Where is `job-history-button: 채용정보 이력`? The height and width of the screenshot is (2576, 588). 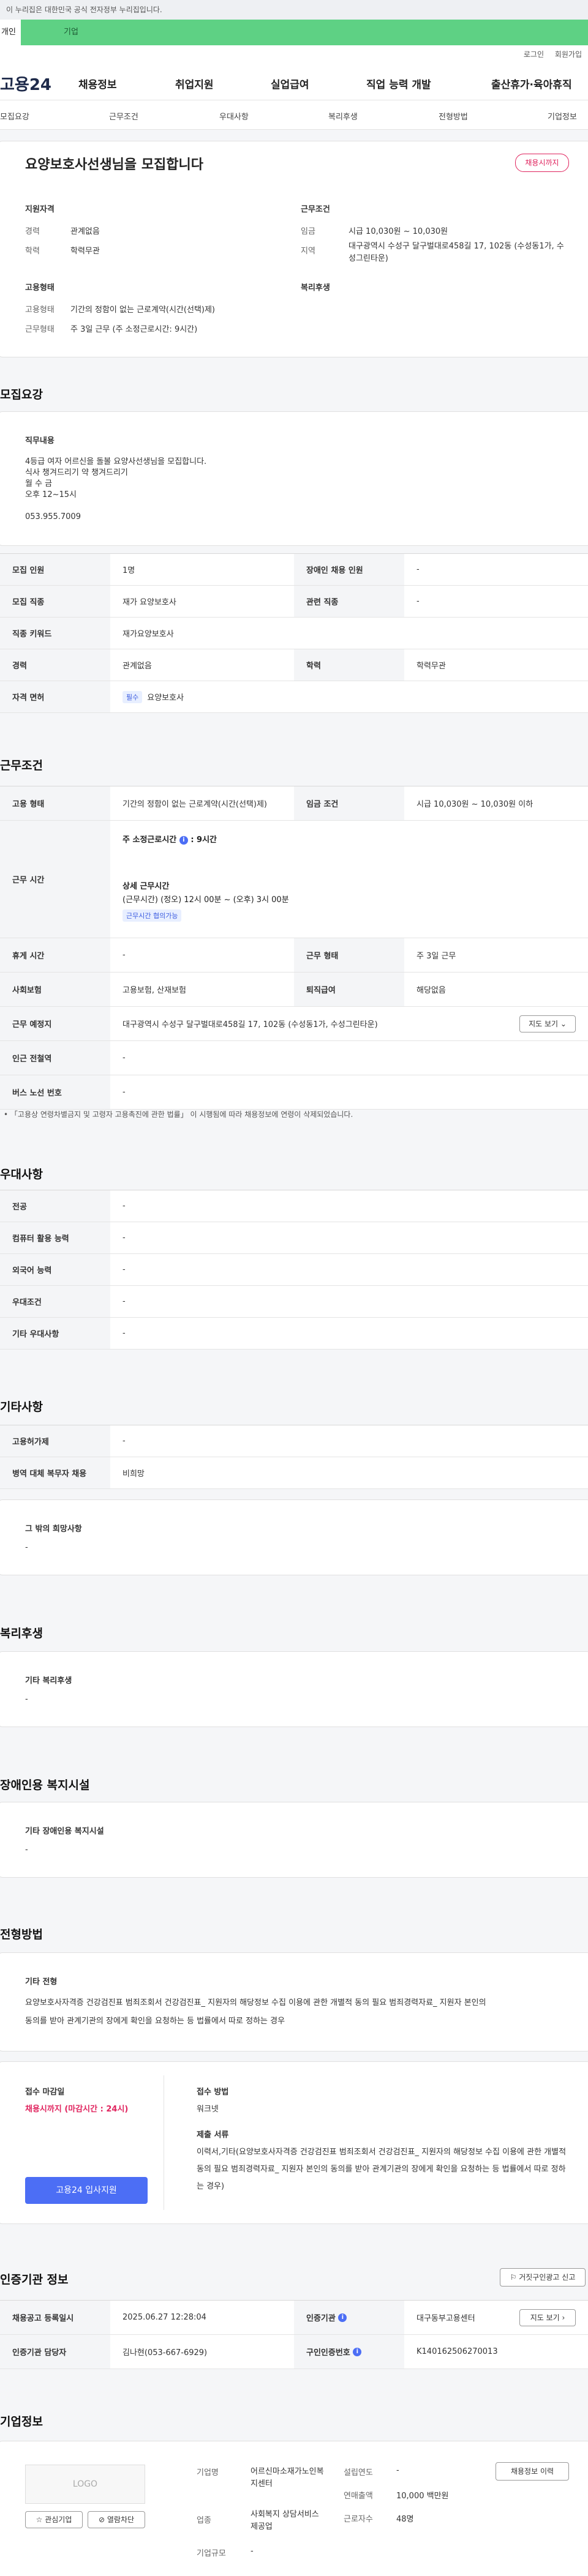 job-history-button: 채용정보 이력 is located at coordinates (532, 2471).